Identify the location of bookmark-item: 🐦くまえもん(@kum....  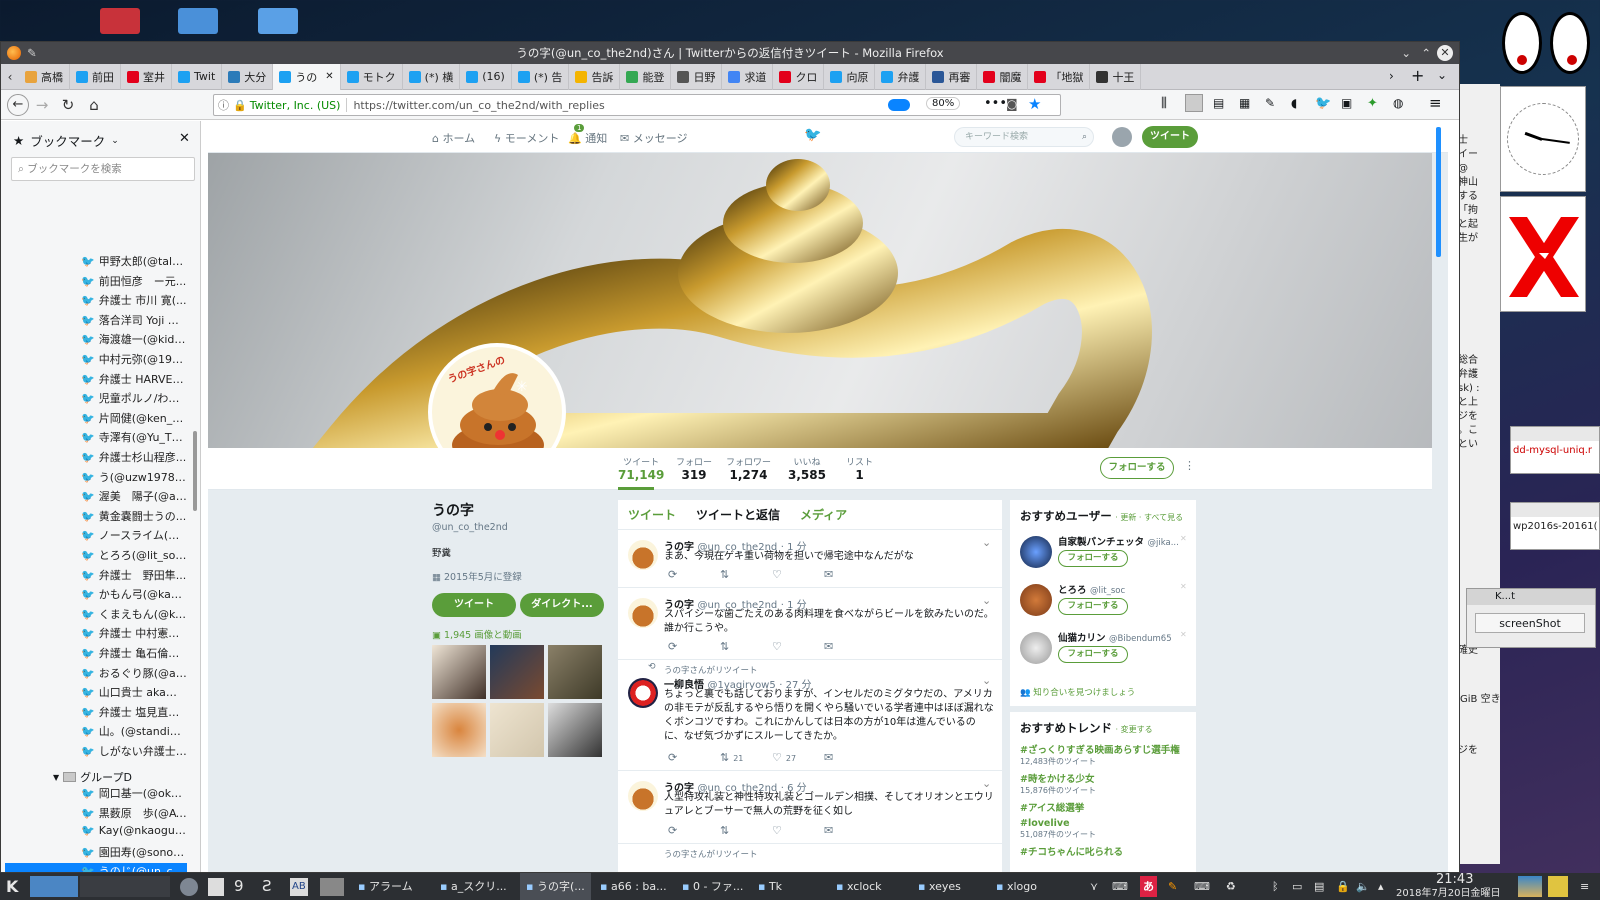
(134, 614).